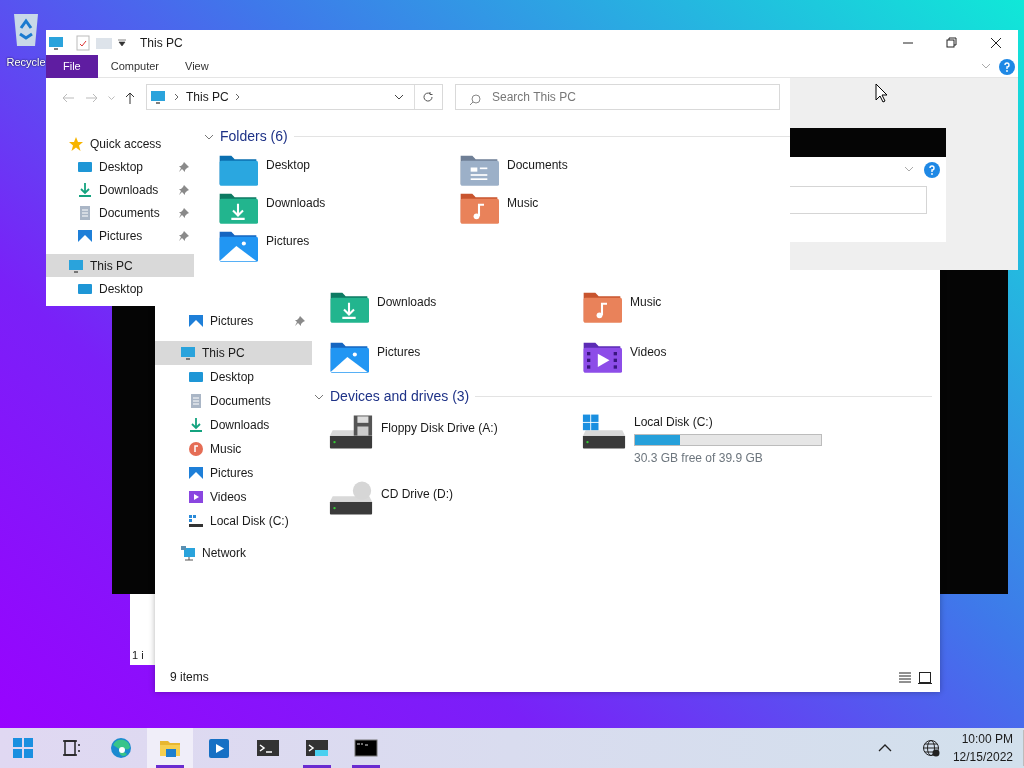  What do you see at coordinates (479, 208) in the screenshot?
I see `music-folder-icon` at bounding box center [479, 208].